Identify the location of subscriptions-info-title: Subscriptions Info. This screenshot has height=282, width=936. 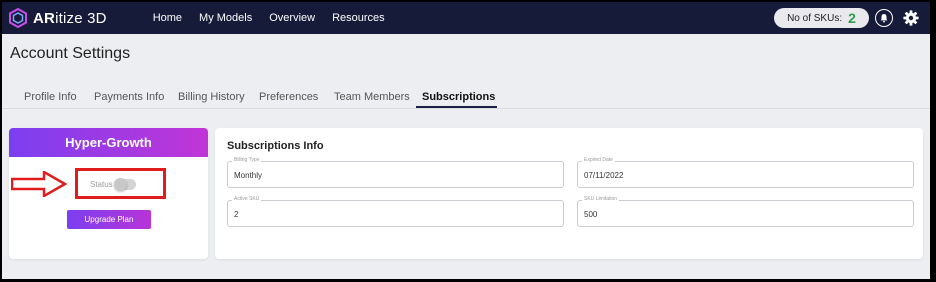
(275, 146).